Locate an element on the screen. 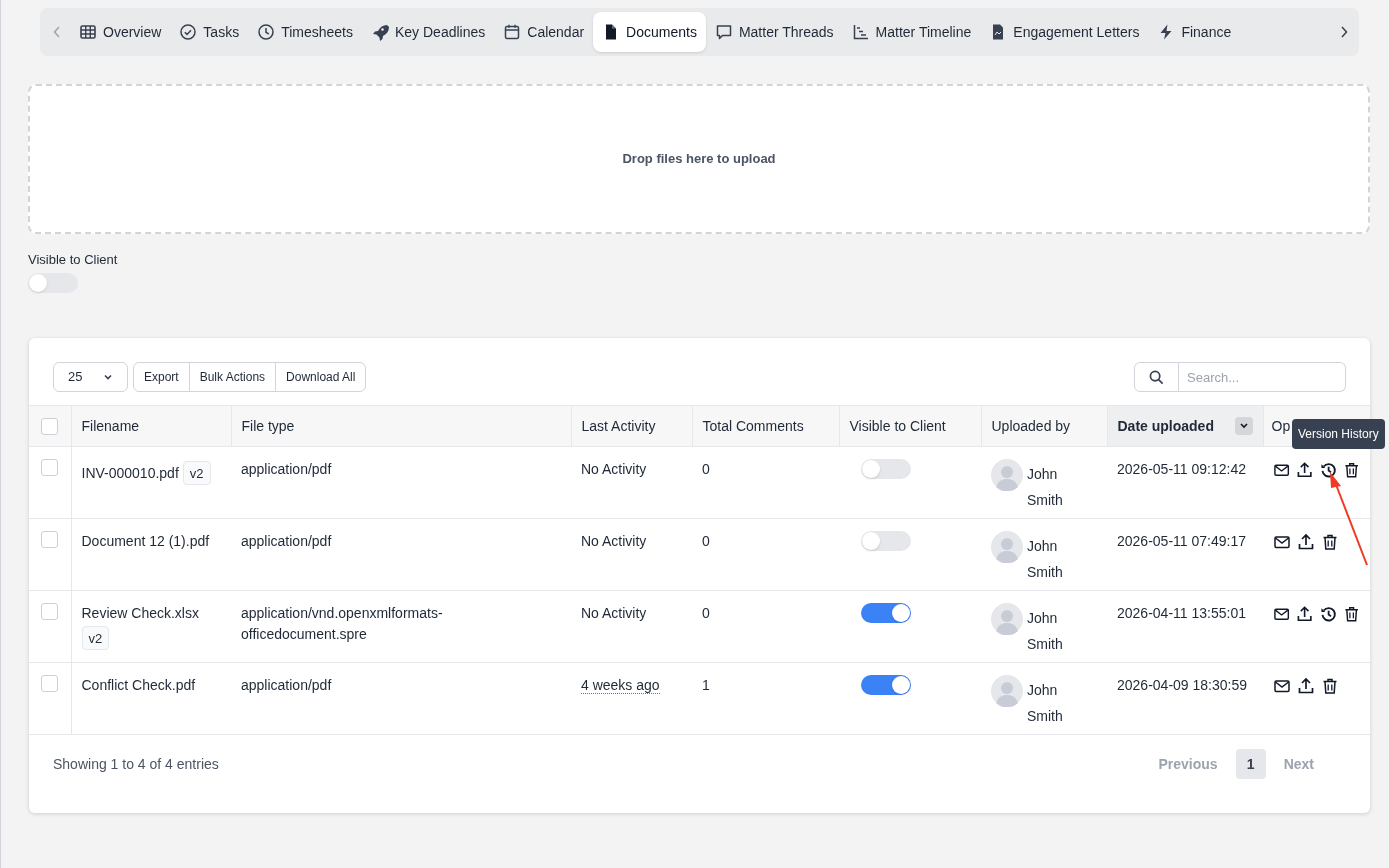 The height and width of the screenshot is (868, 1389). grid-icon is located at coordinates (88, 32).